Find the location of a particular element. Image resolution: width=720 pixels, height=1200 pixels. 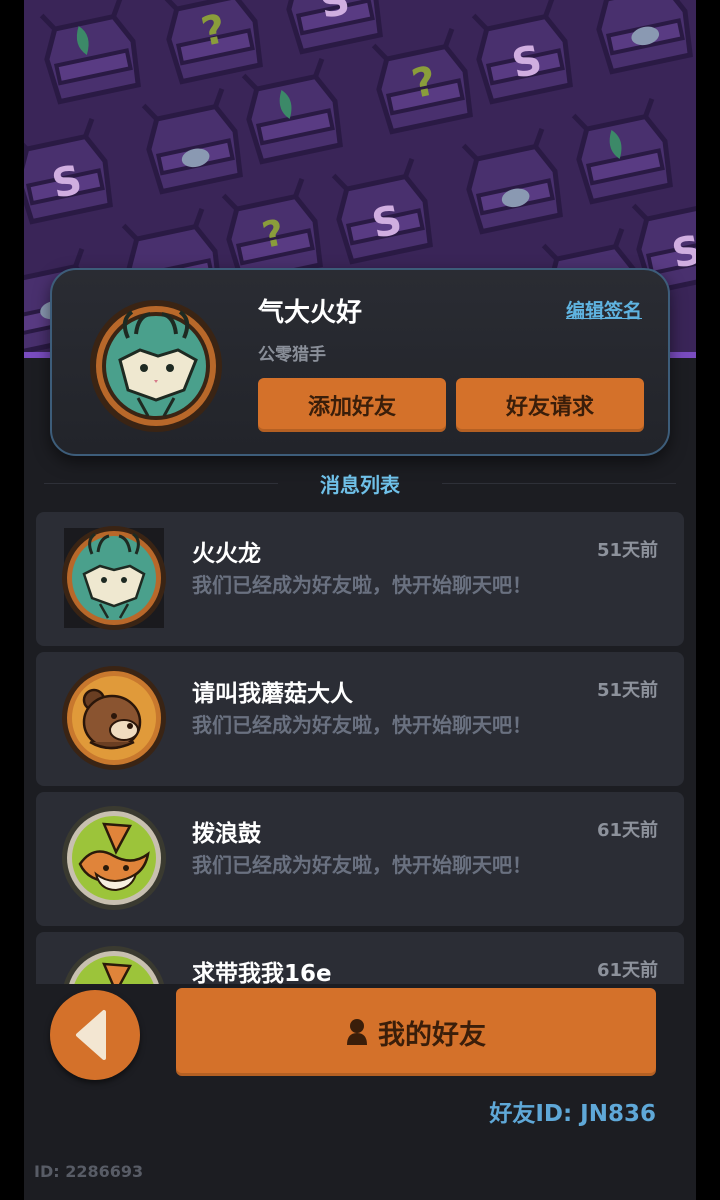

list-item: 火火龙 我们已经成为好友啦，快开始聊天吧！ 51天前 is located at coordinates (360, 579).